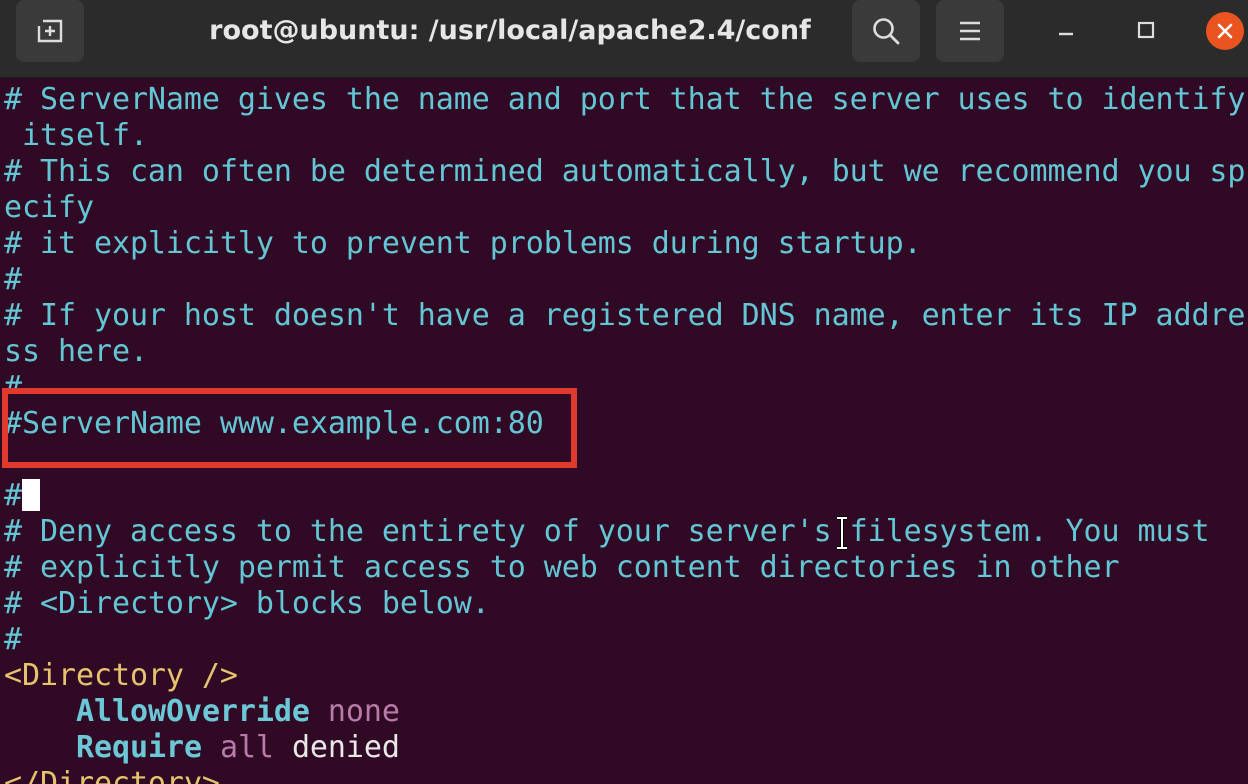 Image resolution: width=1248 pixels, height=784 pixels. I want to click on maximize-button, so click(1146, 30).